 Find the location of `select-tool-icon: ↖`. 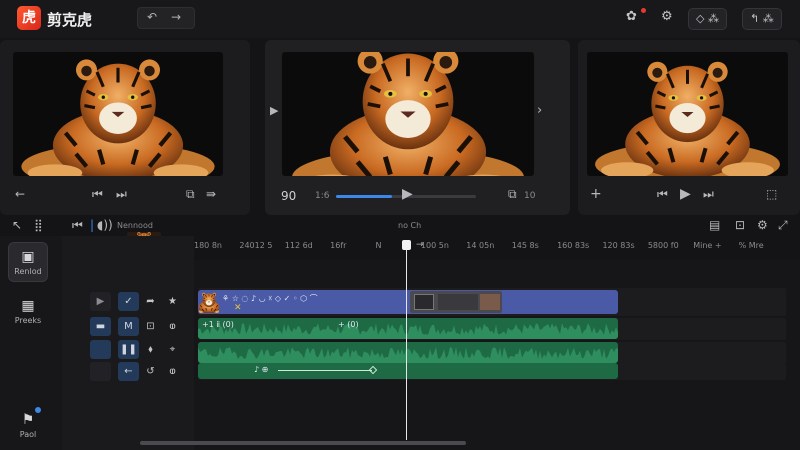

select-tool-icon: ↖ is located at coordinates (17, 225).